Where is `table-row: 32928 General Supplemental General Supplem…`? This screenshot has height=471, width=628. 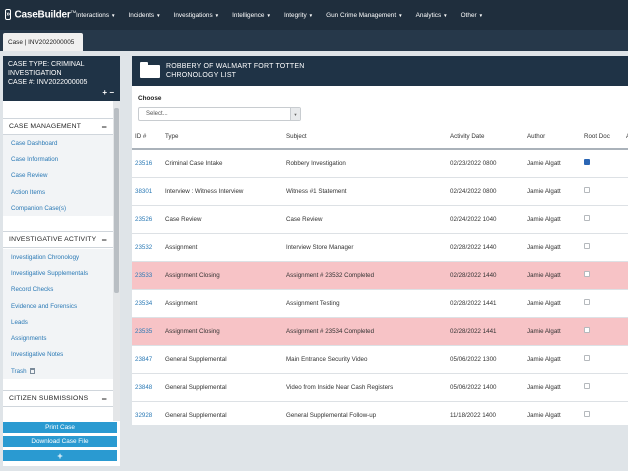
table-row: 32928 General Supplemental General Supplem… is located at coordinates (380, 413).